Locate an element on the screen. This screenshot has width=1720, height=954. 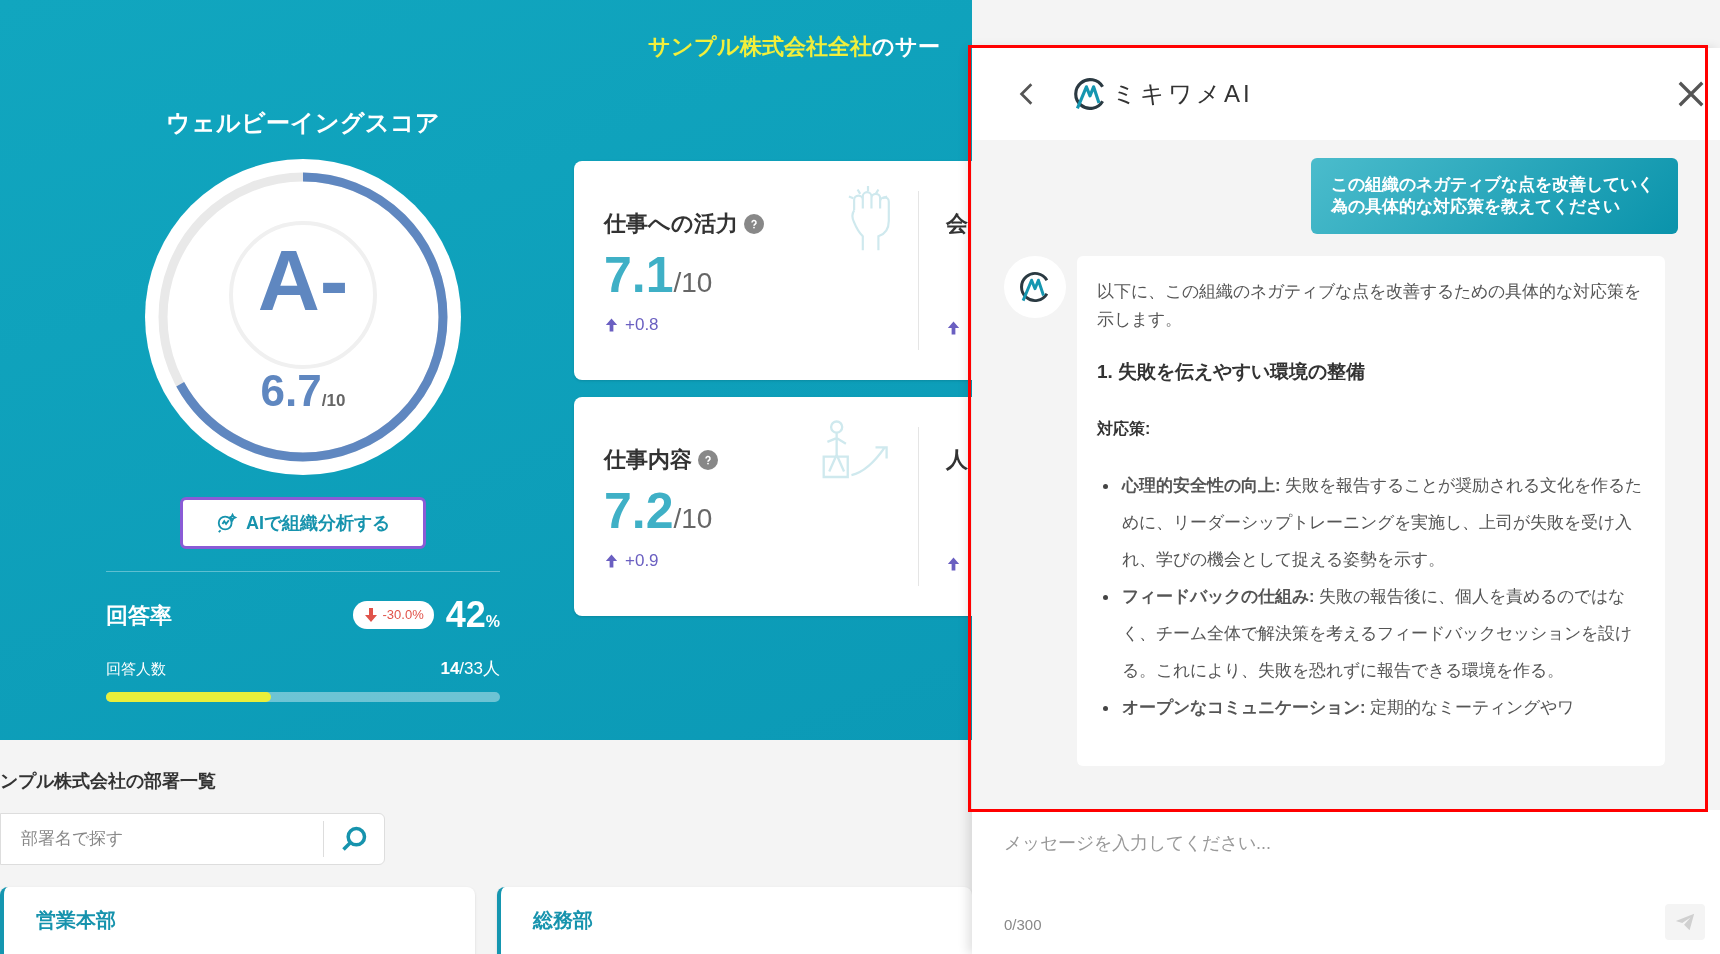
score-value: 6.7 is located at coordinates (291, 391).